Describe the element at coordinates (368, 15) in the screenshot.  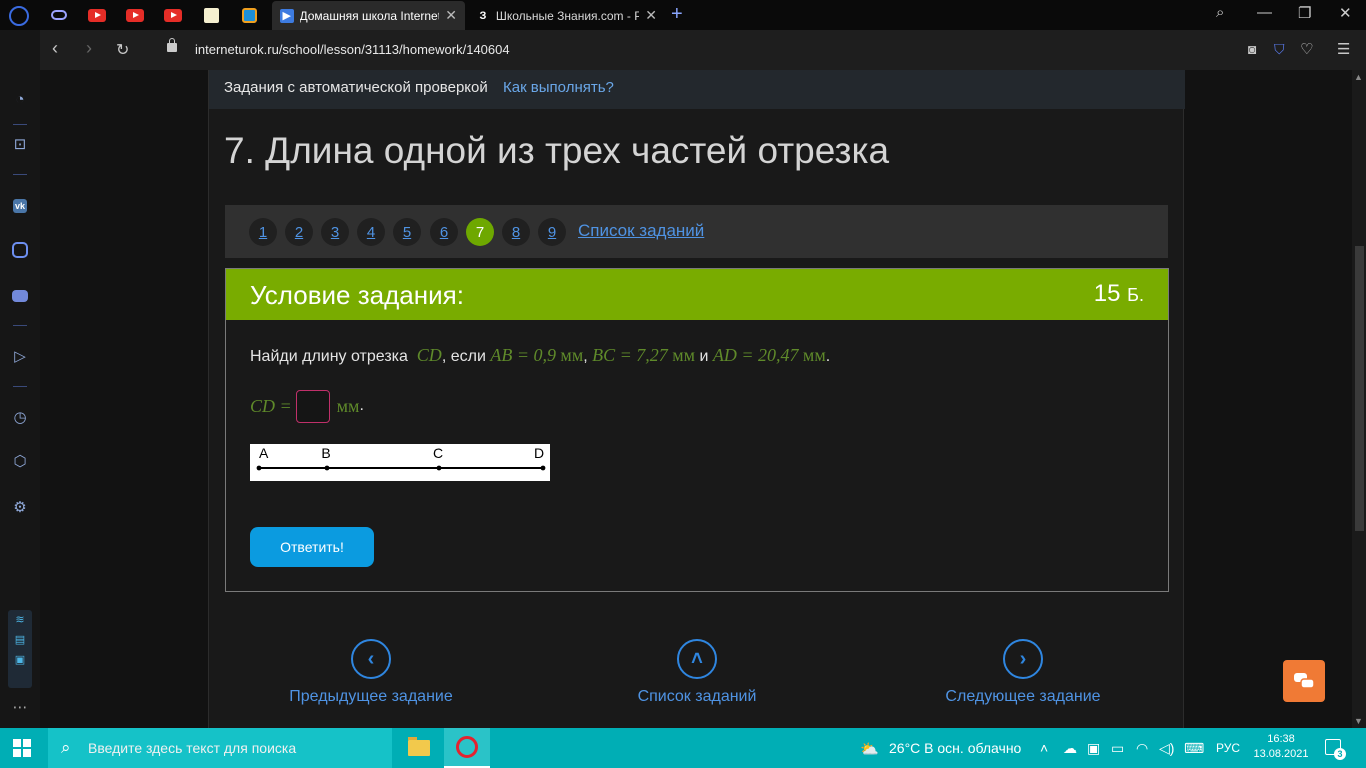
I see `tab-interneturok: ▶ Домашняя школа Interneturok ✕` at that location.